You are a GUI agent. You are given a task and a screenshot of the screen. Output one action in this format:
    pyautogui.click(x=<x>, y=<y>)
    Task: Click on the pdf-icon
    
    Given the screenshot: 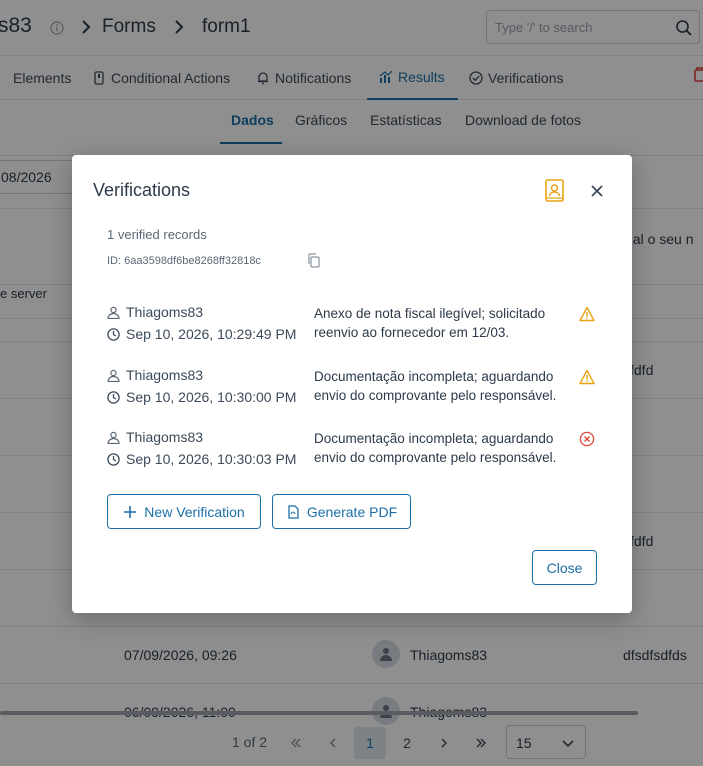 What is the action you would take?
    pyautogui.click(x=293, y=511)
    